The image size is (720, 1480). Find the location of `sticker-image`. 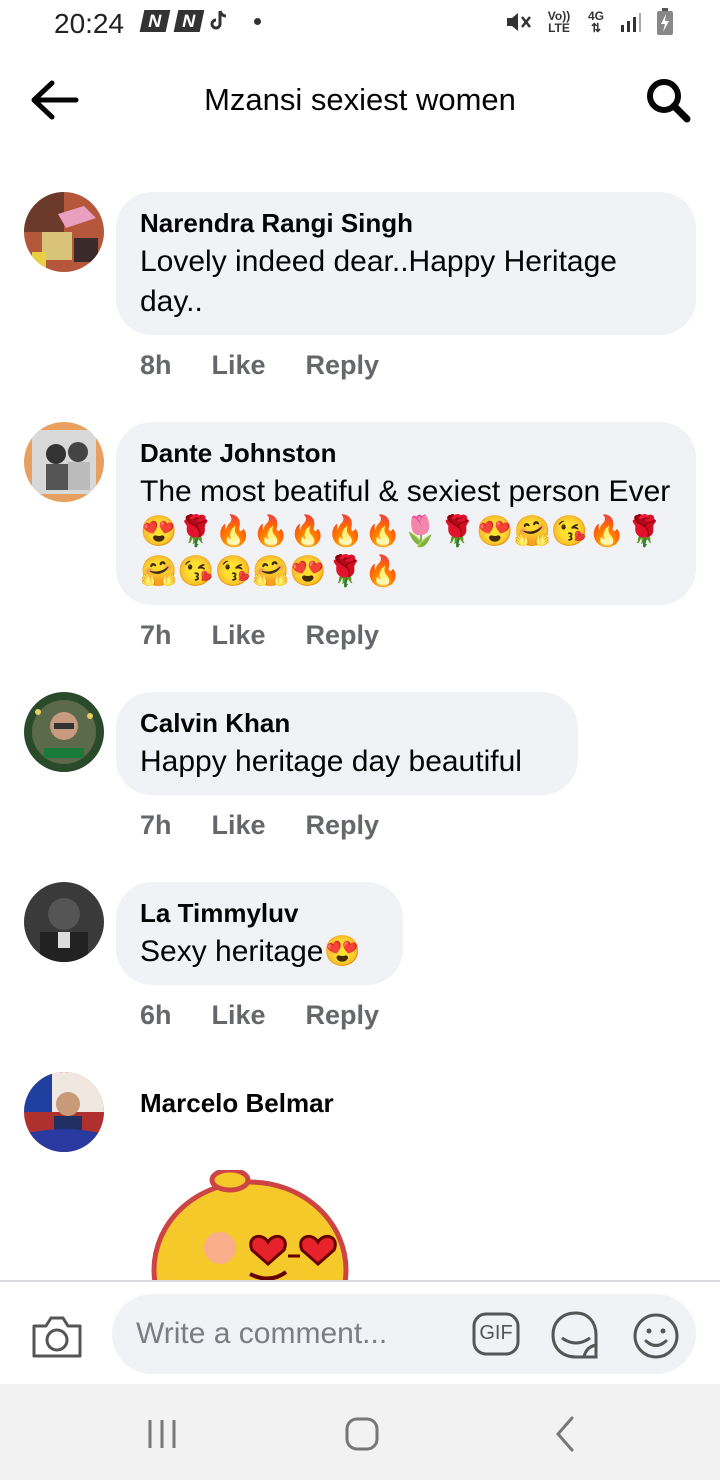

sticker-image is located at coordinates (250, 1226).